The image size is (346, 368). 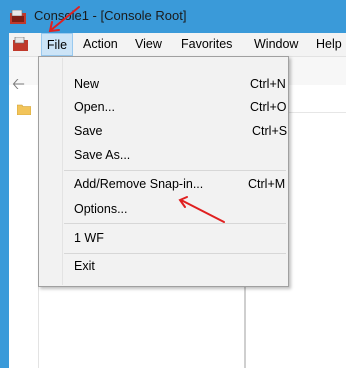 I want to click on red-arrow-to-file, so click(x=65, y=18).